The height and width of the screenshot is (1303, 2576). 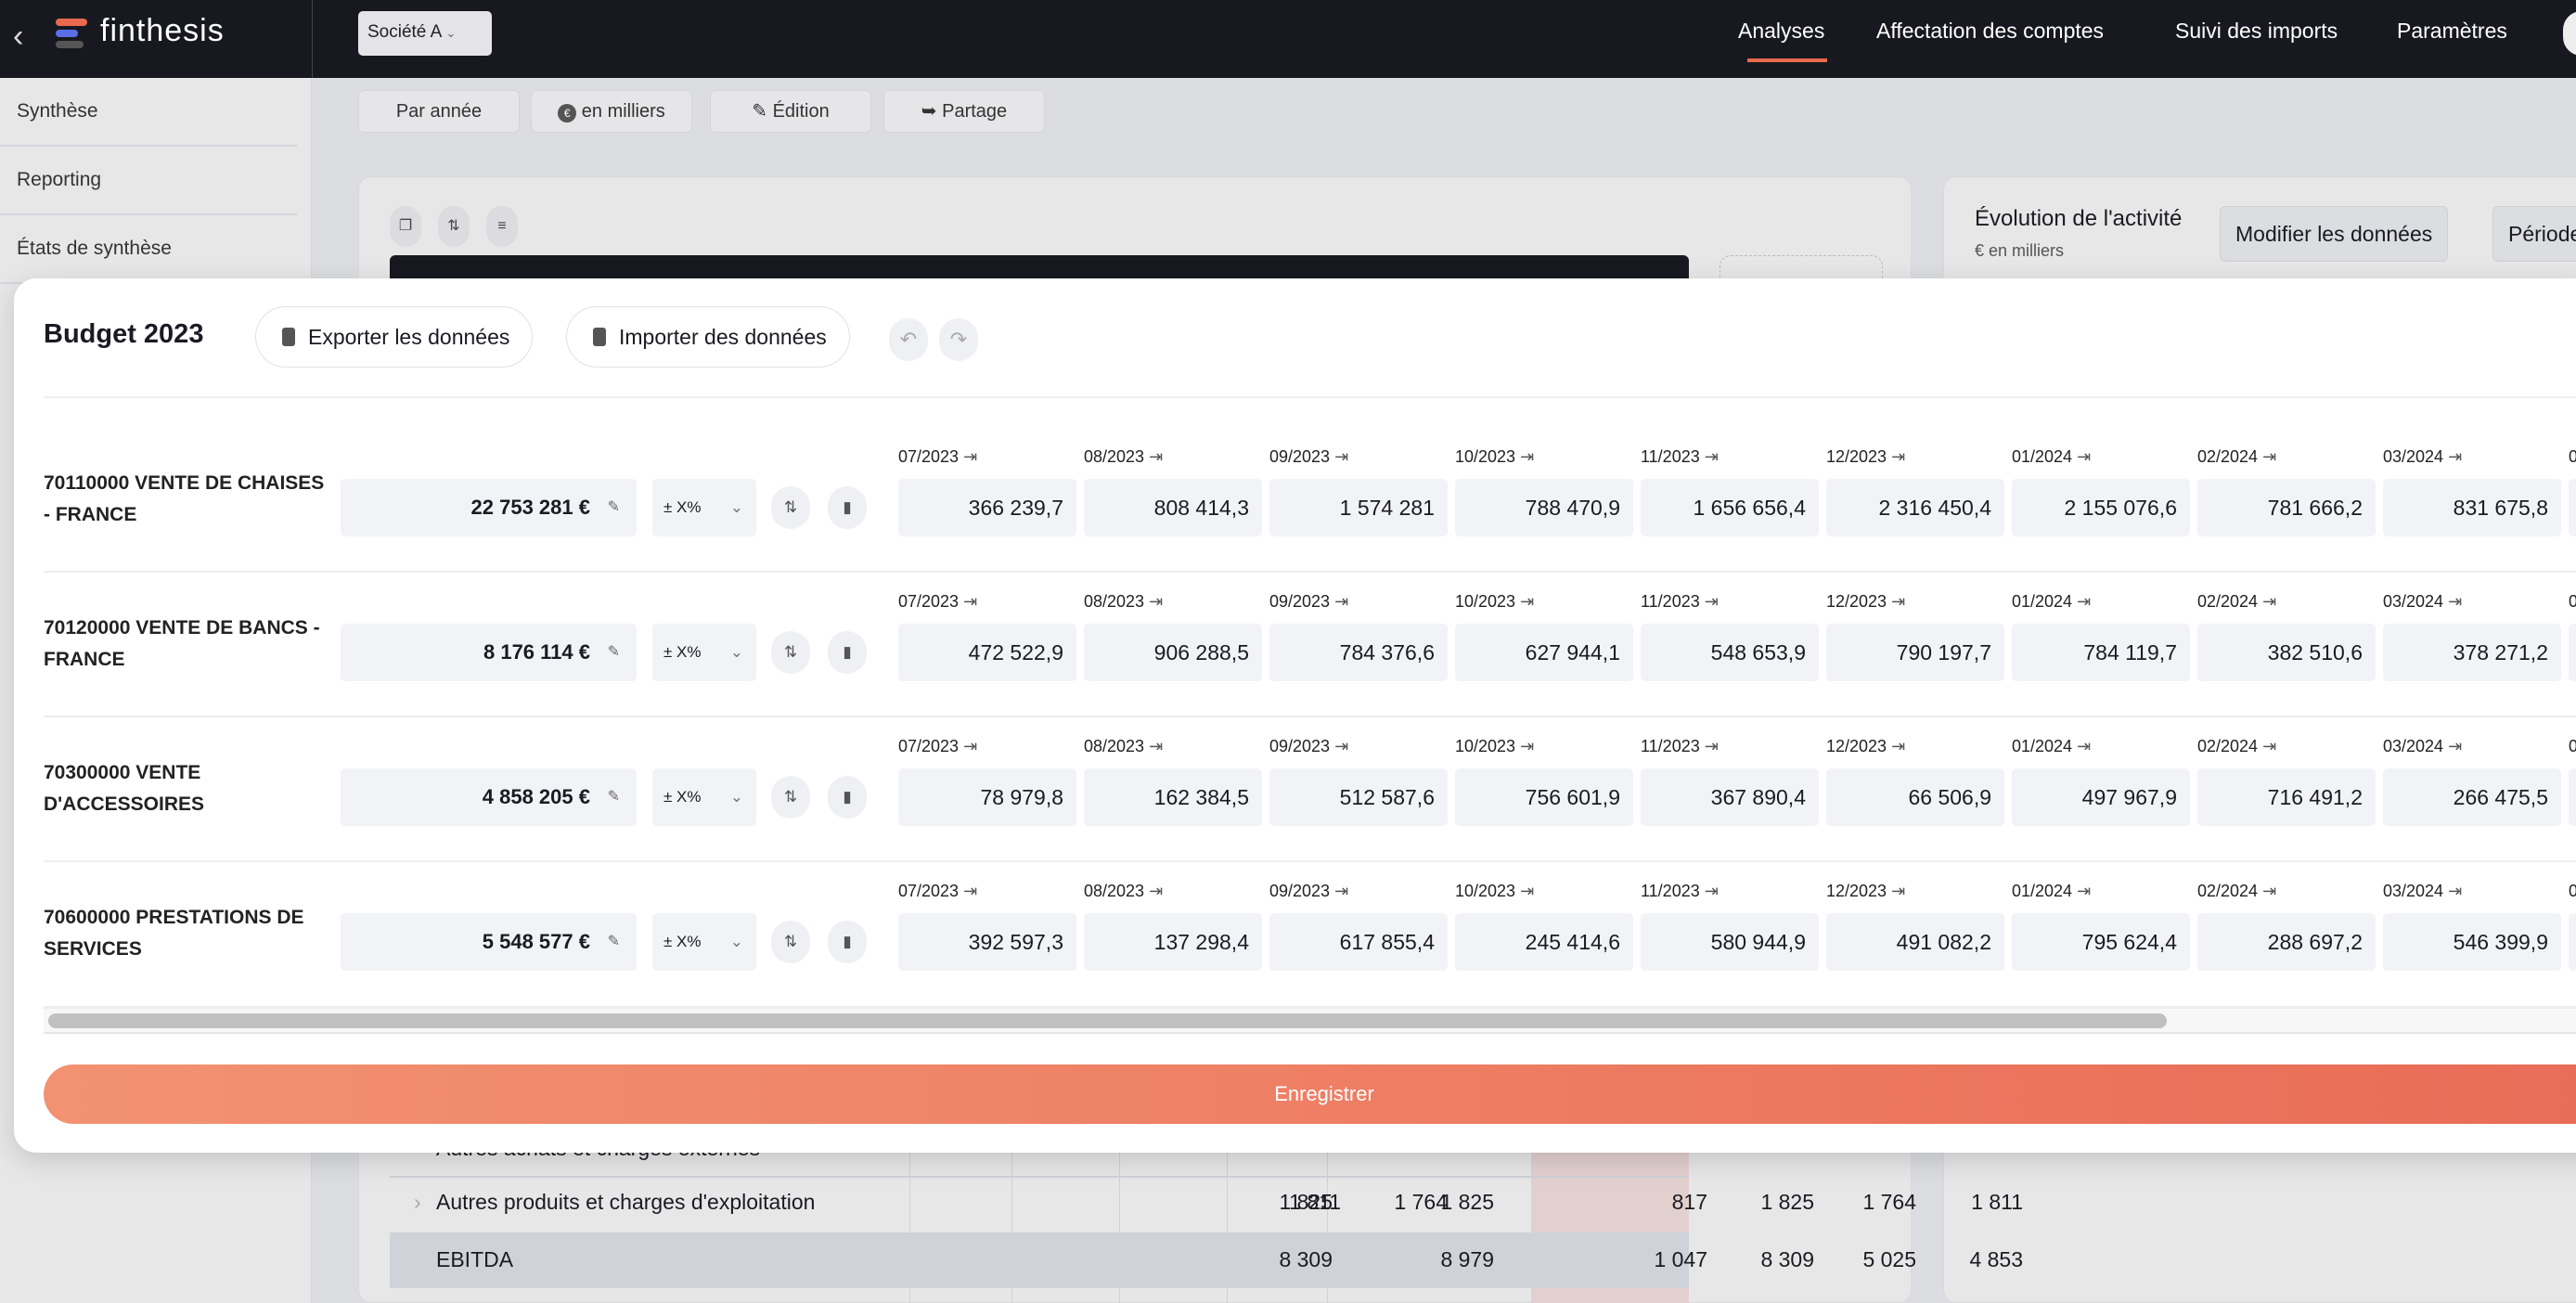 What do you see at coordinates (489, 507) in the screenshot?
I see `account-total-input: 22 753 281 € ✎` at bounding box center [489, 507].